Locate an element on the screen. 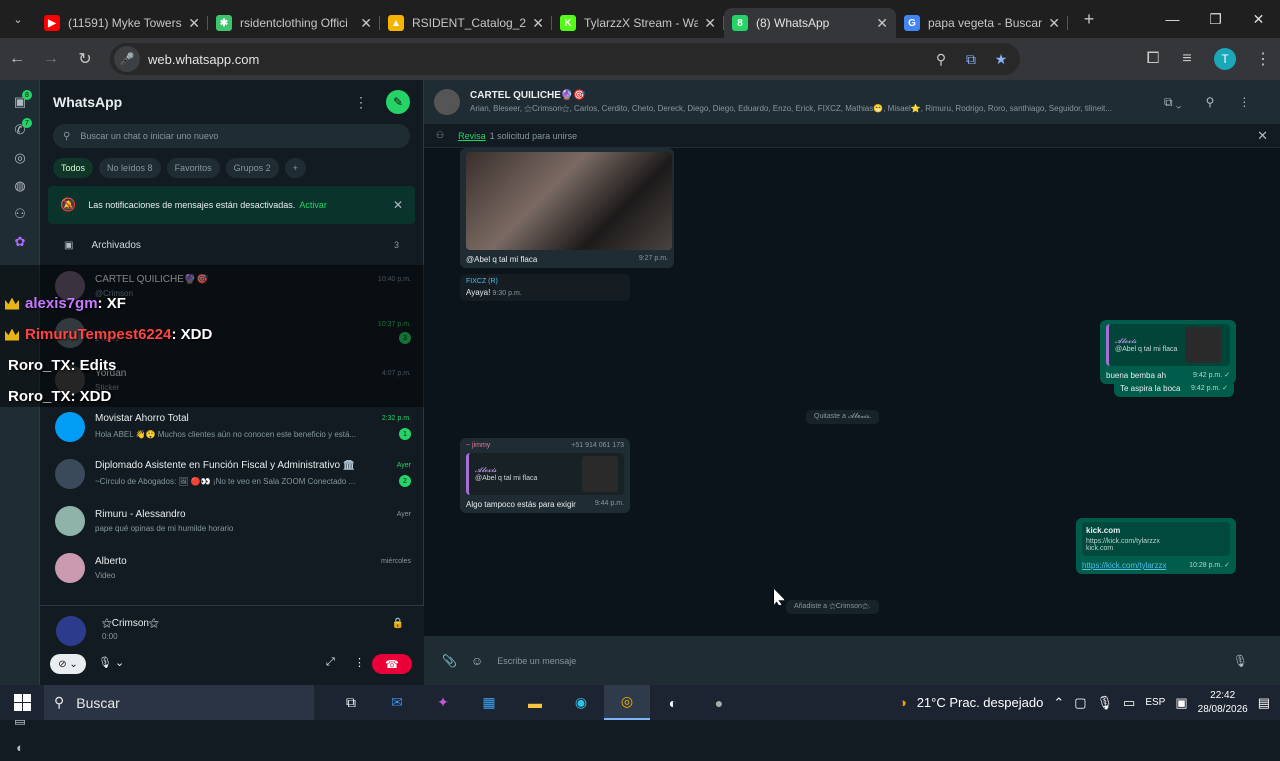 The width and height of the screenshot is (1280, 761). site-info-icon: 🎤 is located at coordinates (127, 59).